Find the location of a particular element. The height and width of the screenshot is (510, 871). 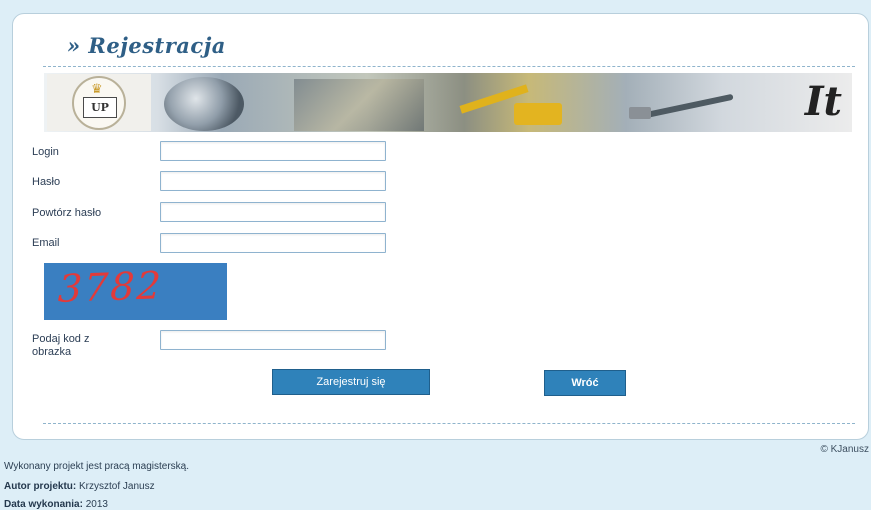

footer-description: Wykonany projekt jest pracą magisterską. is located at coordinates (96, 466).